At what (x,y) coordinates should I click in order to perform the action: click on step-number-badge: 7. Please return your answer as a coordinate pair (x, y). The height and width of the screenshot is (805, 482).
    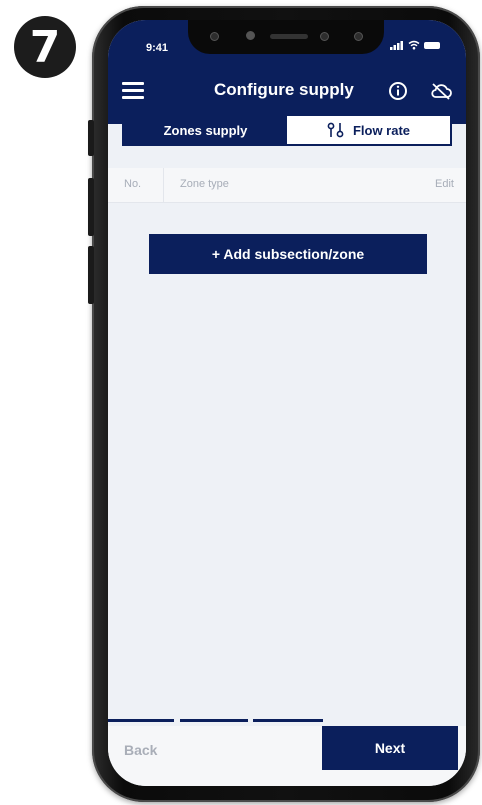
    Looking at the image, I should click on (45, 47).